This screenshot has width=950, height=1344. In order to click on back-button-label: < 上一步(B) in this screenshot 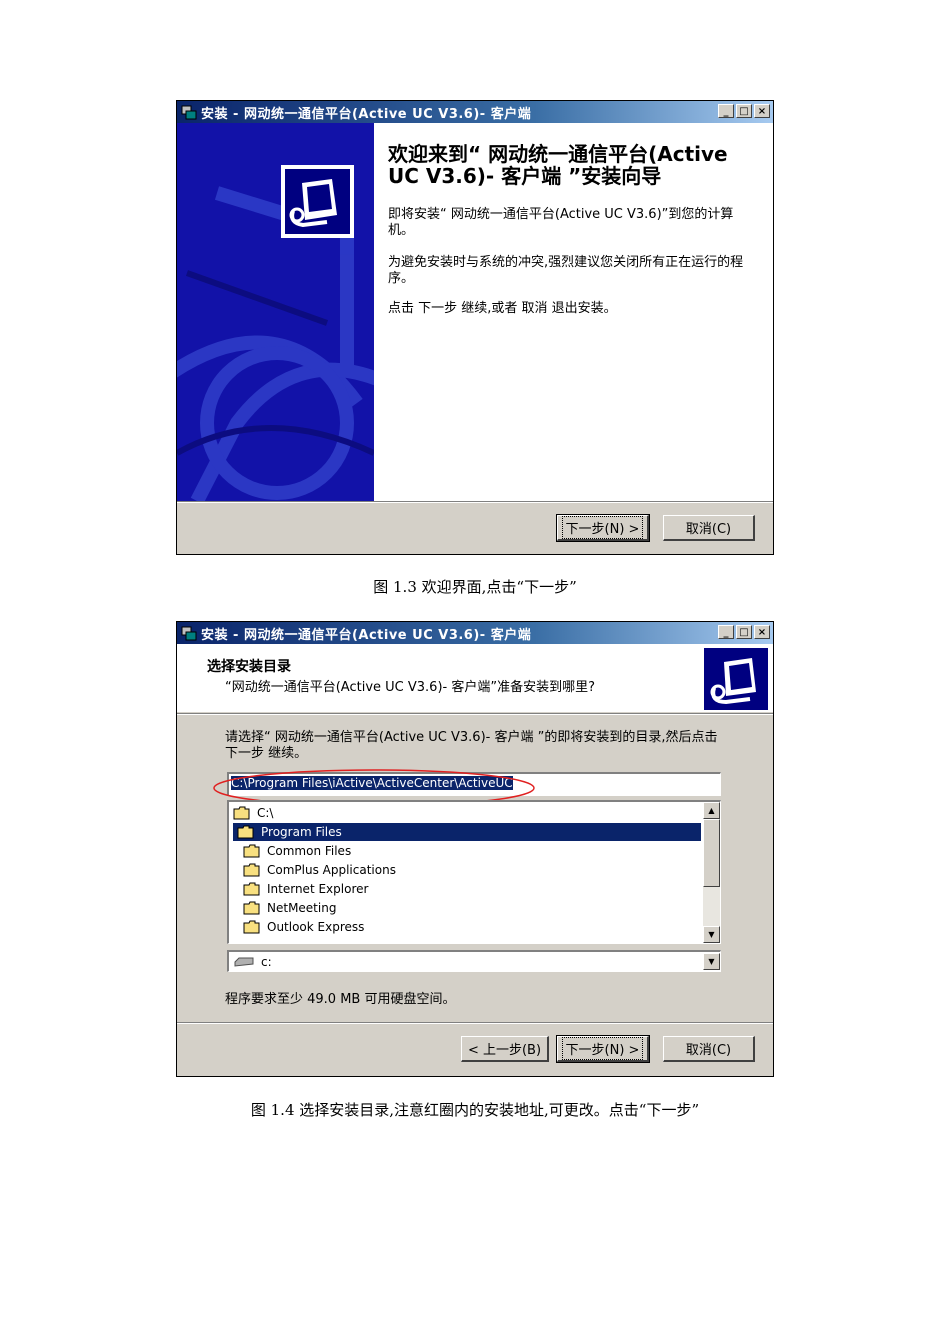, I will do `click(504, 1050)`.